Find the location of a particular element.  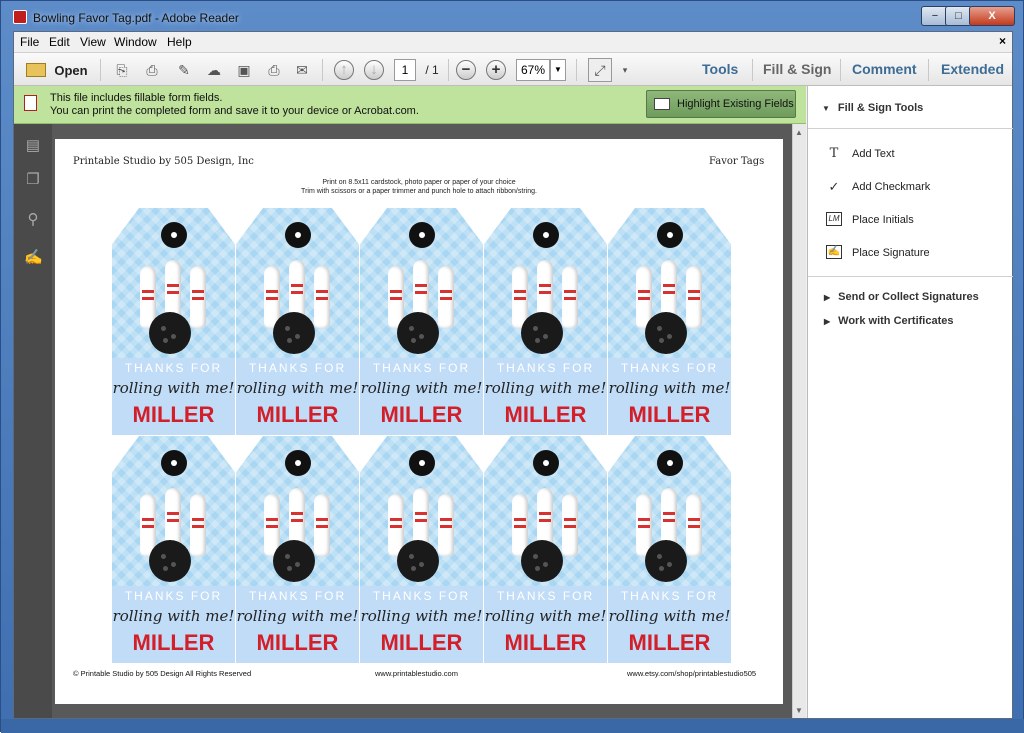

place-signature-button: Place Signature is located at coordinates (891, 253).